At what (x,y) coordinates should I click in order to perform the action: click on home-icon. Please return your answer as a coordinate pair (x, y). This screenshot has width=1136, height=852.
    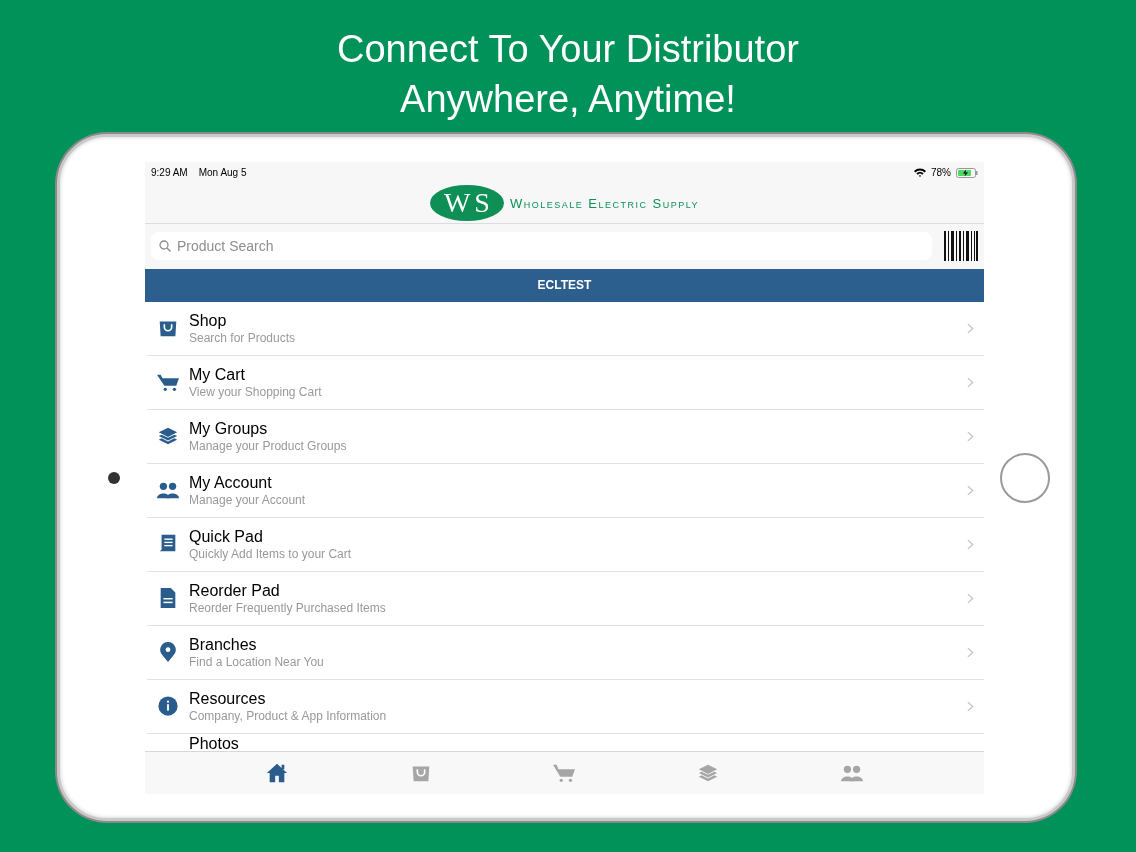
    Looking at the image, I should click on (276, 772).